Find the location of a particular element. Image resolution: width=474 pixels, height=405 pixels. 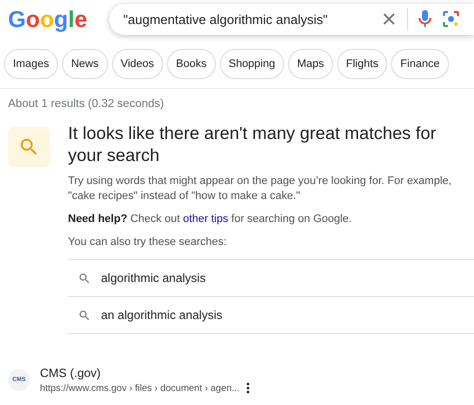

search-bar: "augmentative algorithmic analysis" is located at coordinates (291, 19).